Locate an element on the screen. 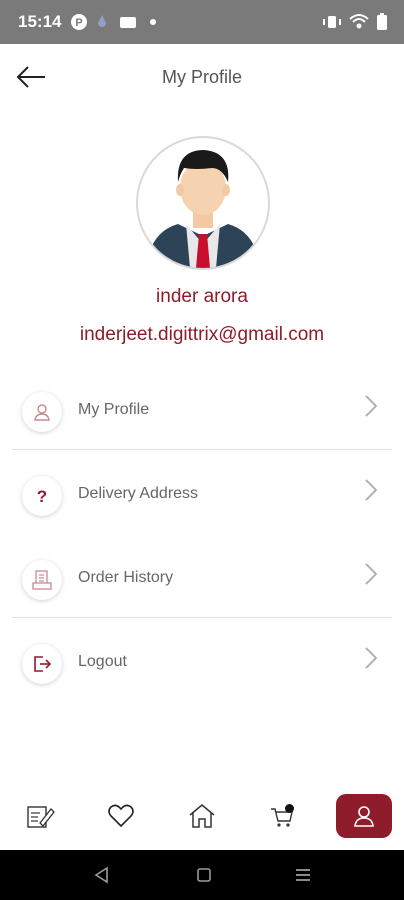  header: My Profile is located at coordinates (202, 79).